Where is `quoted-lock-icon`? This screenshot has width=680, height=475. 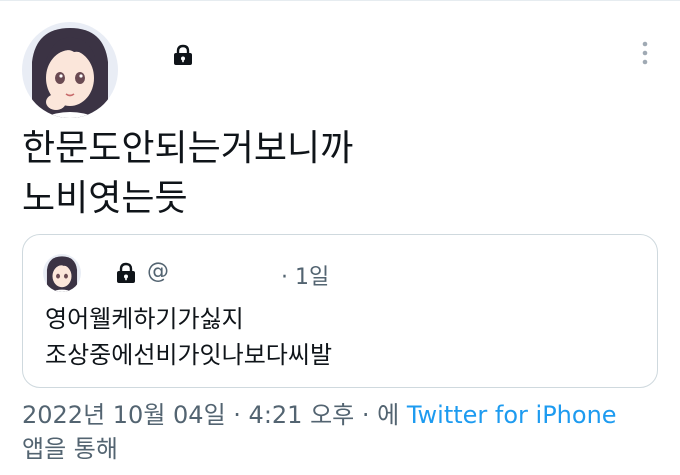 quoted-lock-icon is located at coordinates (126, 275).